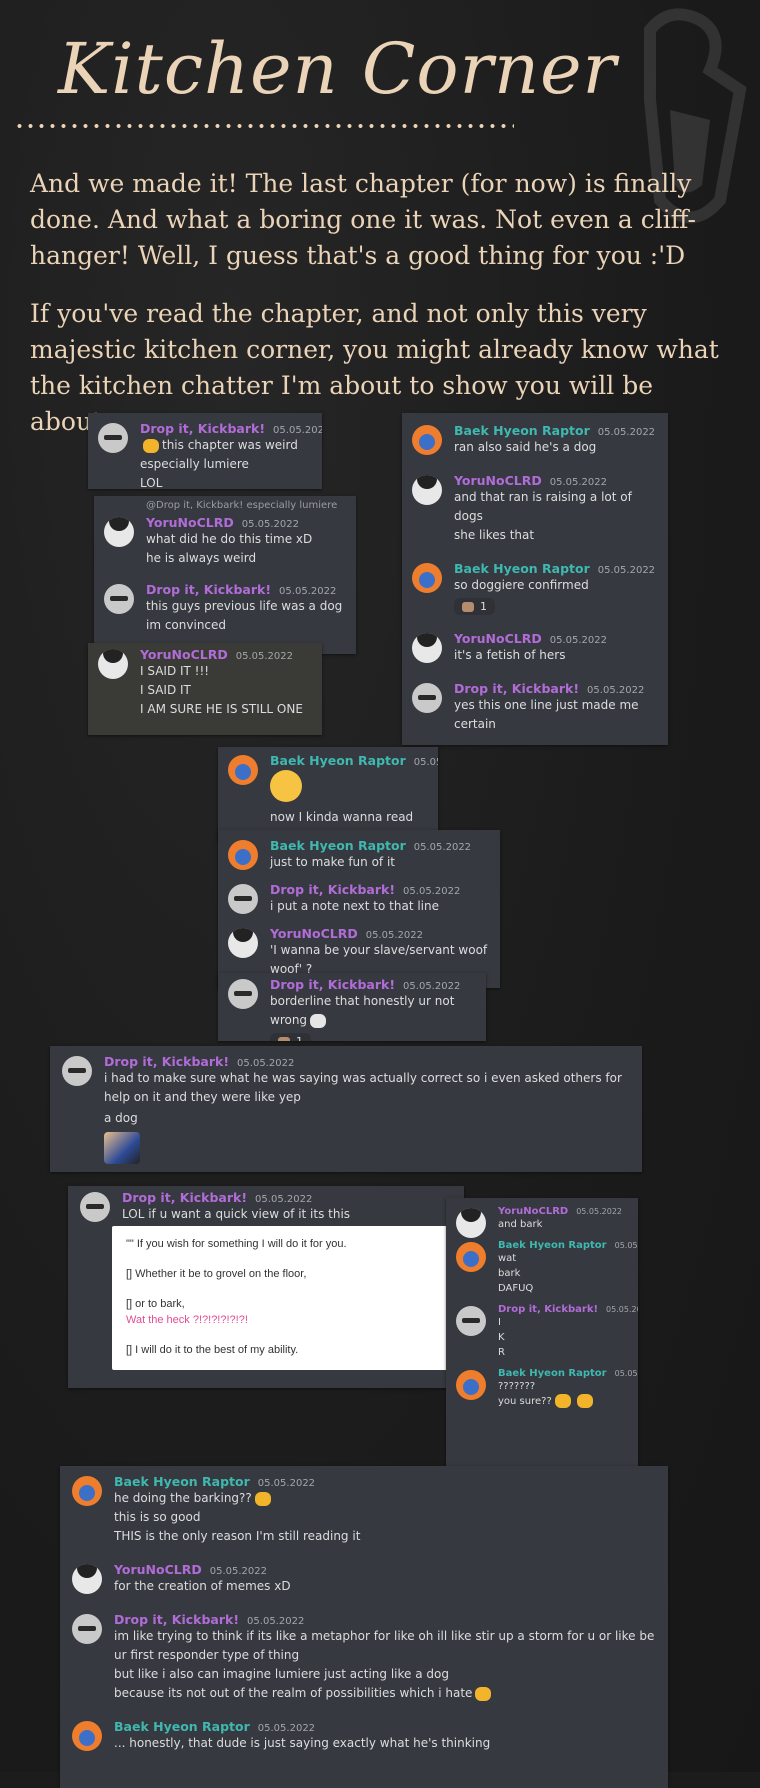 The image size is (760, 1788). Describe the element at coordinates (516, 1288) in the screenshot. I see `message-line: DAFUQ` at that location.